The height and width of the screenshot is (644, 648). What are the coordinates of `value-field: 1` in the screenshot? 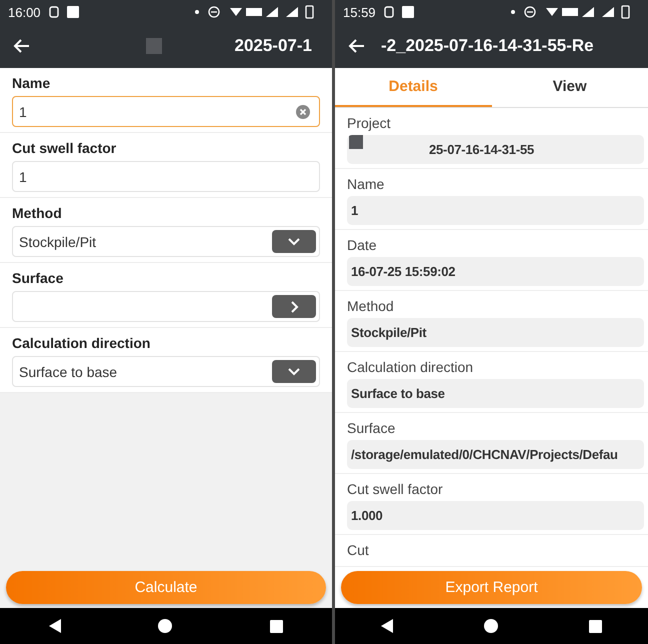 It's located at (495, 210).